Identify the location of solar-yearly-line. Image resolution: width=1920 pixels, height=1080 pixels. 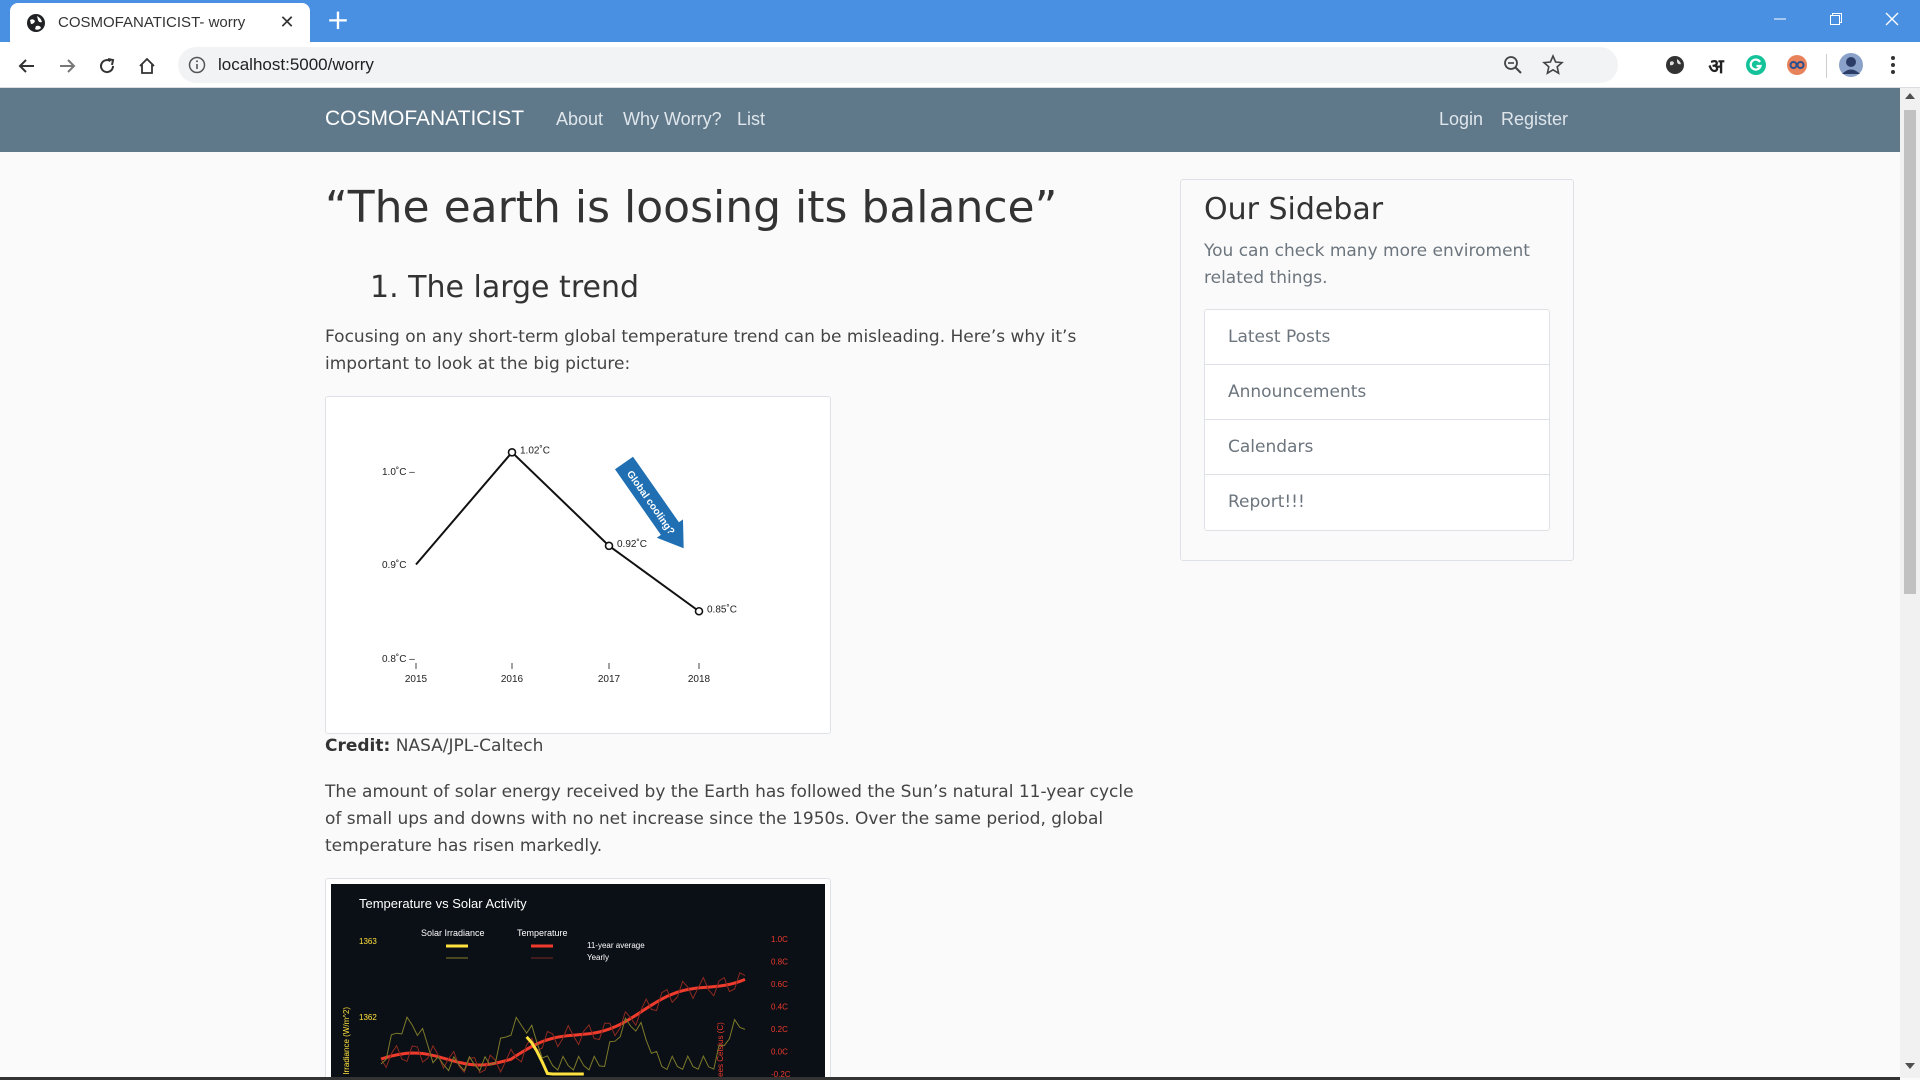
(563, 1044).